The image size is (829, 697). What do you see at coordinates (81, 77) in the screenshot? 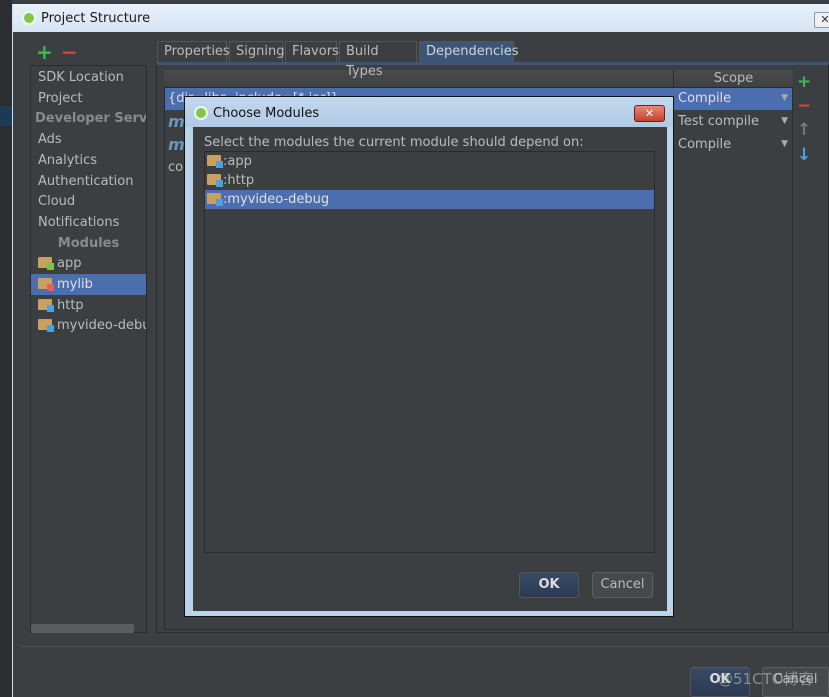
I see `sidebar-item-label: SDK Location` at bounding box center [81, 77].